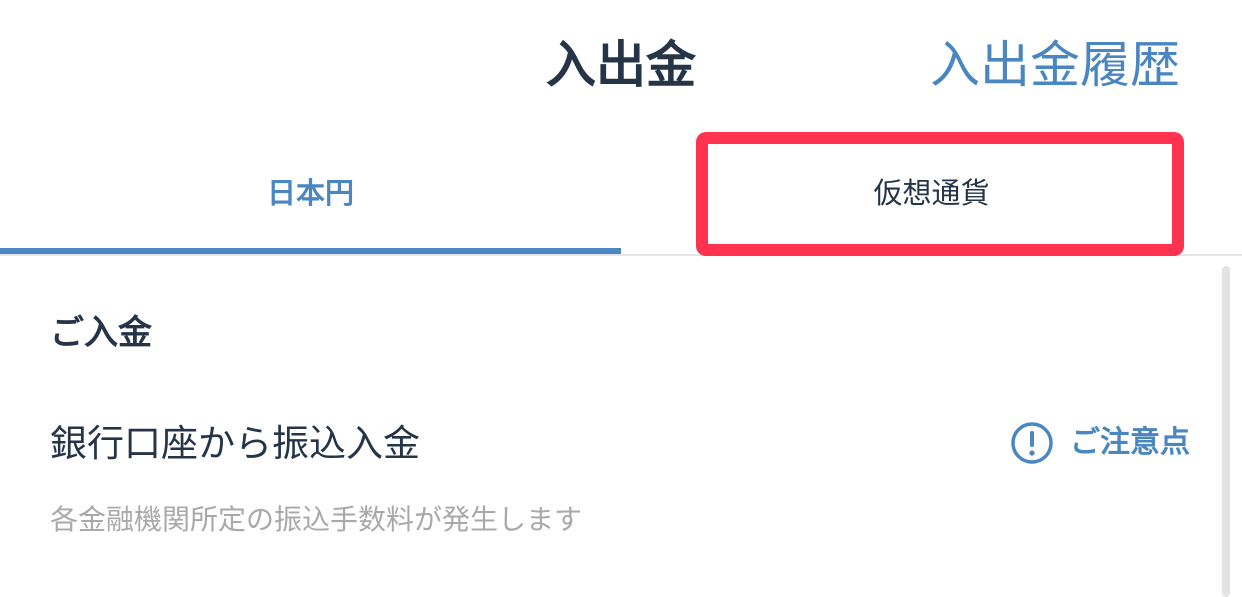 The height and width of the screenshot is (597, 1242). Describe the element at coordinates (235, 443) in the screenshot. I see `bank-transfer-title: 銀行口座から振込入金` at that location.